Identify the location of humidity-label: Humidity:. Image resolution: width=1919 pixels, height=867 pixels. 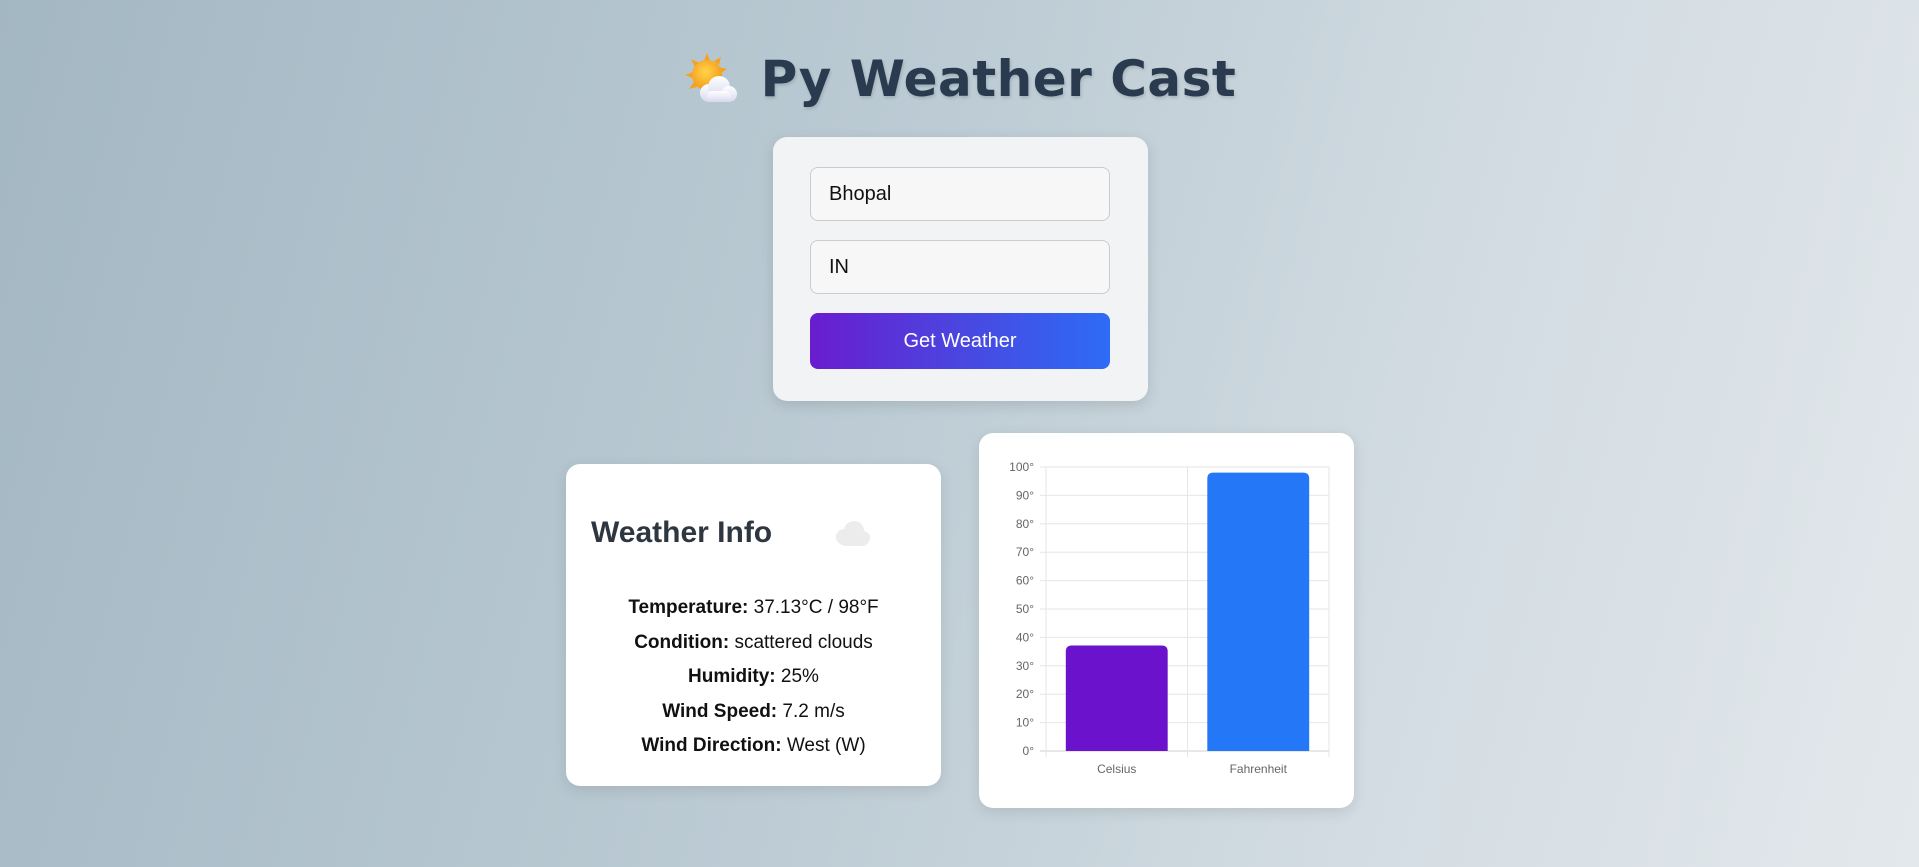
(732, 676).